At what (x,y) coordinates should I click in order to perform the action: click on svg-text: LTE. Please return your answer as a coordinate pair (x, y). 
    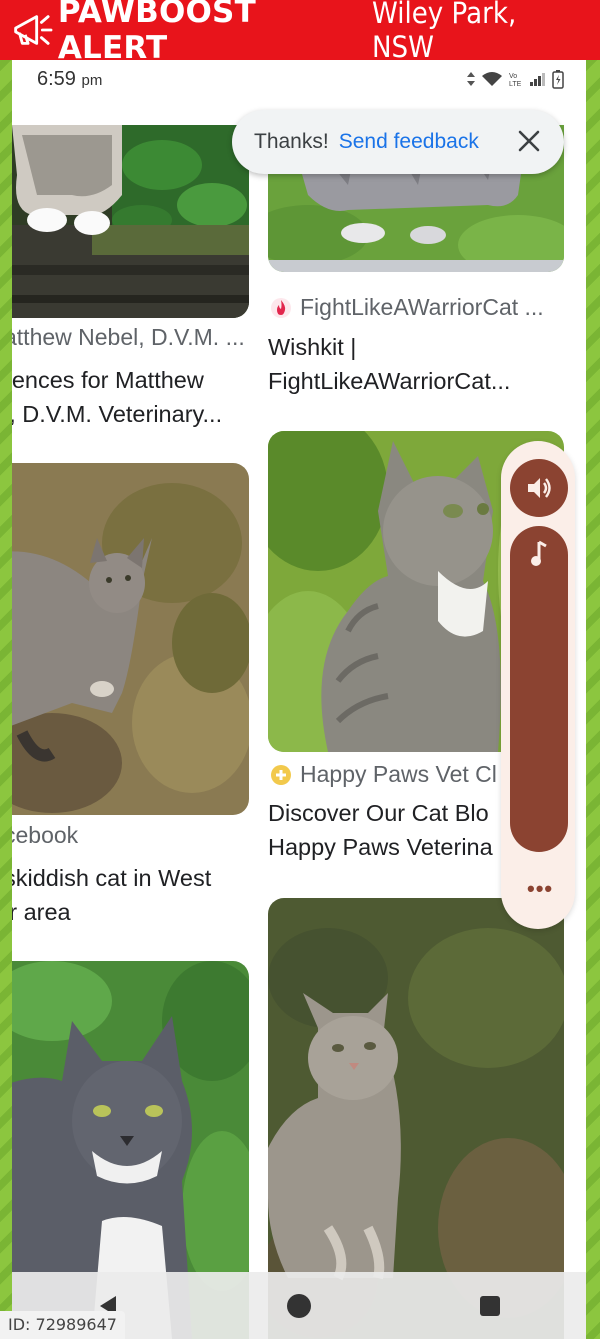
    Looking at the image, I should click on (515, 84).